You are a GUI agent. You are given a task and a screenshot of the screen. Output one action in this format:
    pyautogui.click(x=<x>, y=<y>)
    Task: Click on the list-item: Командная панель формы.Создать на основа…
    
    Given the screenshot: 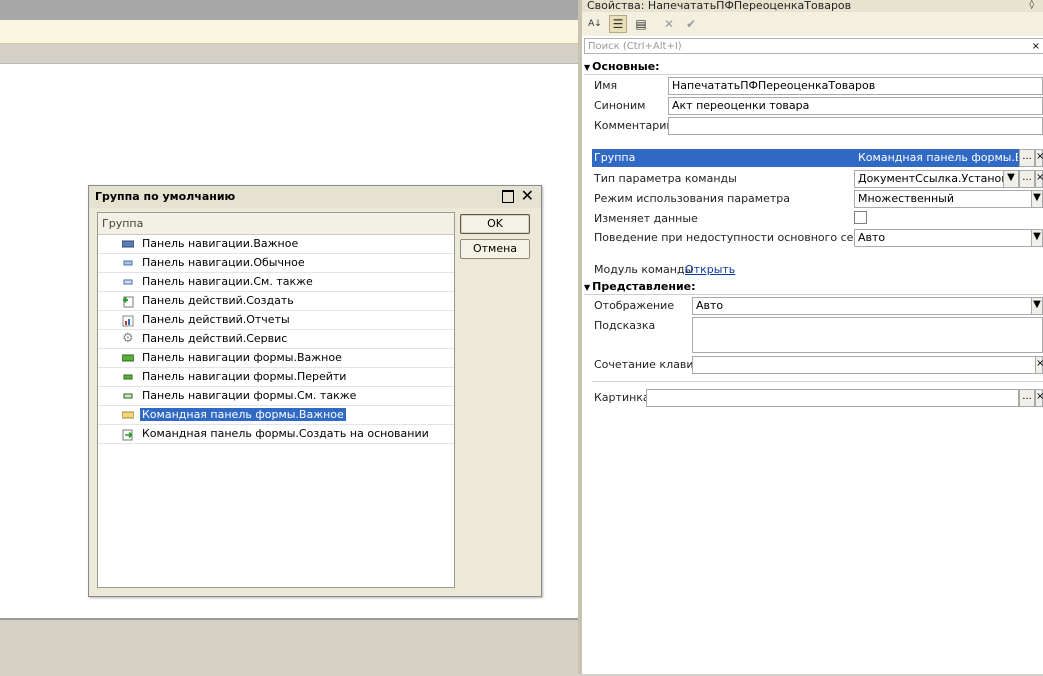 What is the action you would take?
    pyautogui.click(x=276, y=434)
    